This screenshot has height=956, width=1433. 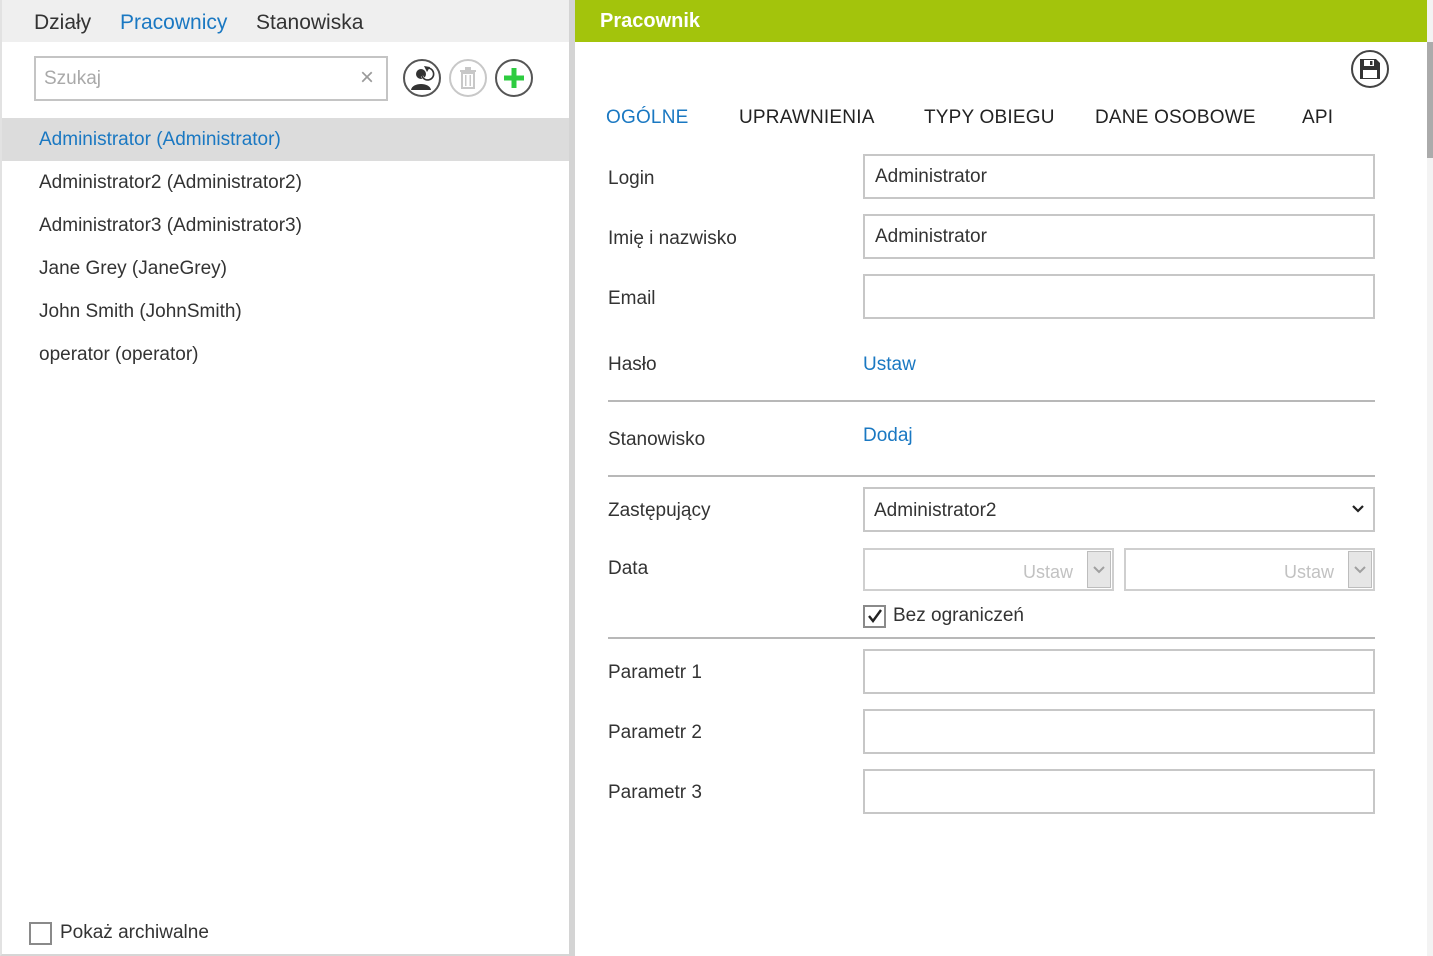 I want to click on date-label: Data, so click(x=628, y=568).